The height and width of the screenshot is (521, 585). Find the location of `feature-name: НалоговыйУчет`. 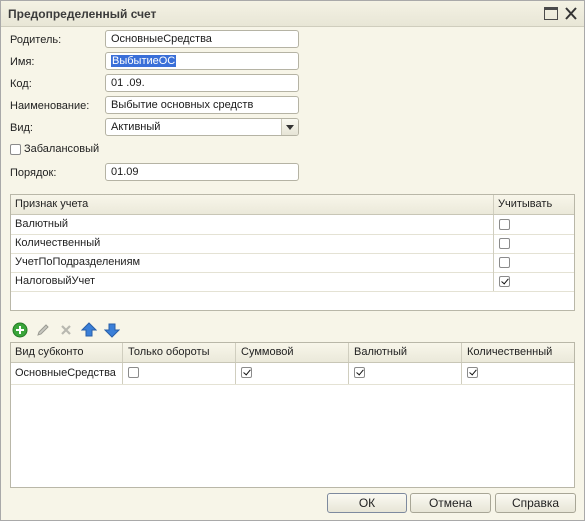

feature-name: НалоговыйУчет is located at coordinates (55, 281).